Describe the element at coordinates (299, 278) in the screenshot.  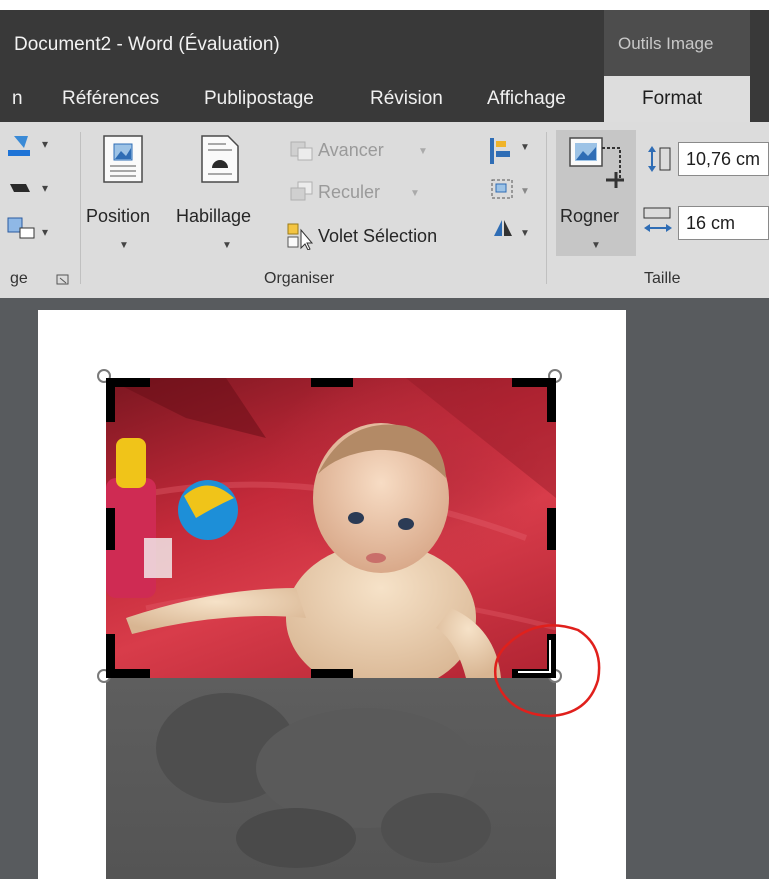
I see `group-label-organiser: Organiser` at that location.